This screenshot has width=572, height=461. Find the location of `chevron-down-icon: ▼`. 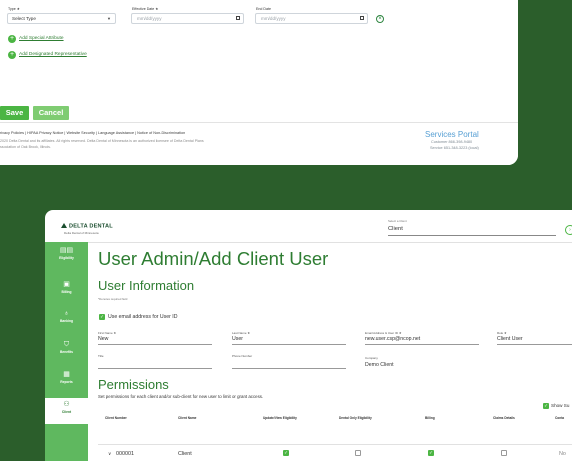

chevron-down-icon: ▼ is located at coordinates (109, 18).